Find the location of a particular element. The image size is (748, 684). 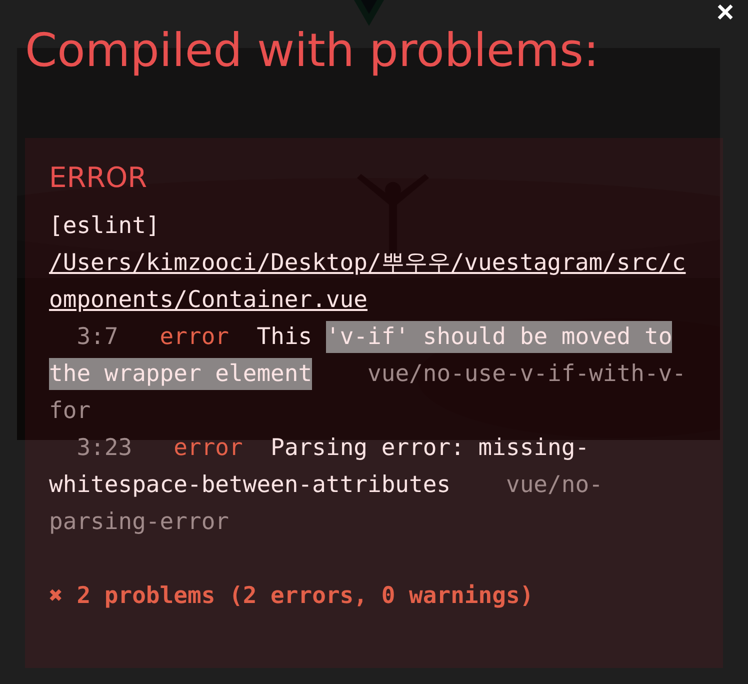

close-button: × is located at coordinates (725, 14).